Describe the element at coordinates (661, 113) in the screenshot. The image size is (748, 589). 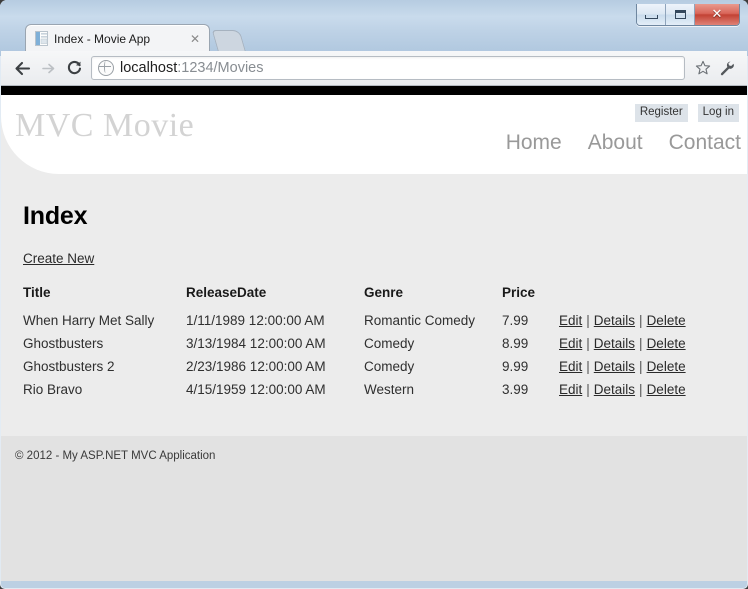
I see `register-link: Register` at that location.